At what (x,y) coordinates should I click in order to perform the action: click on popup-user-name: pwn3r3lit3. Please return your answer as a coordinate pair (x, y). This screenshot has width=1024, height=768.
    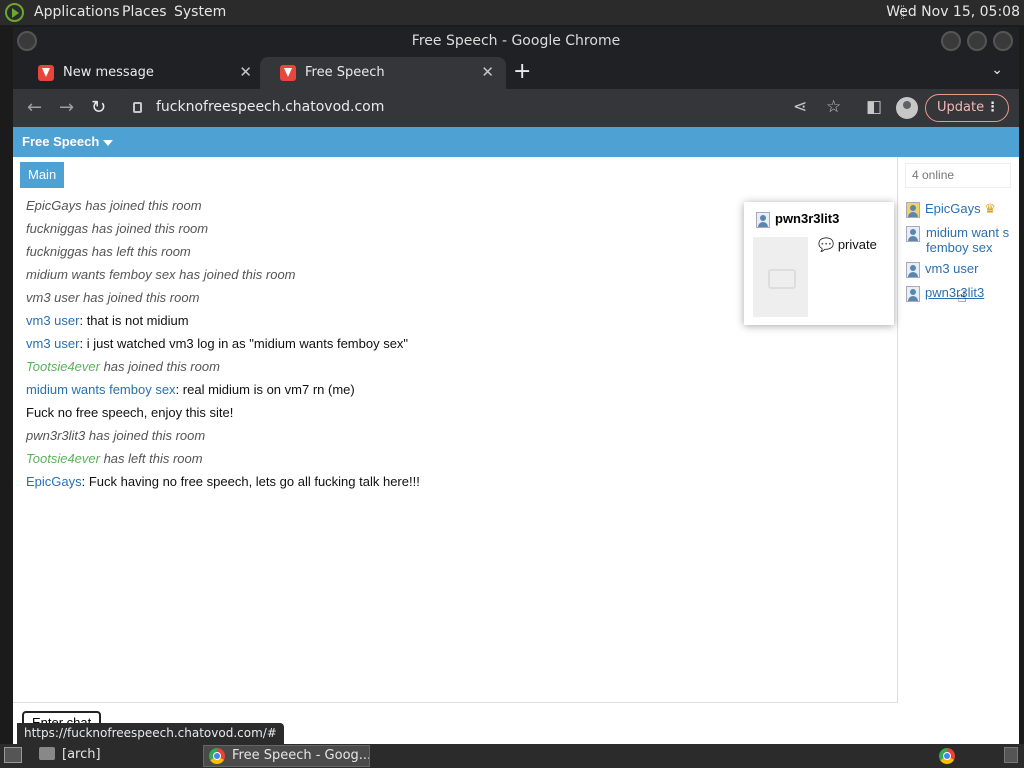
    Looking at the image, I should click on (797, 219).